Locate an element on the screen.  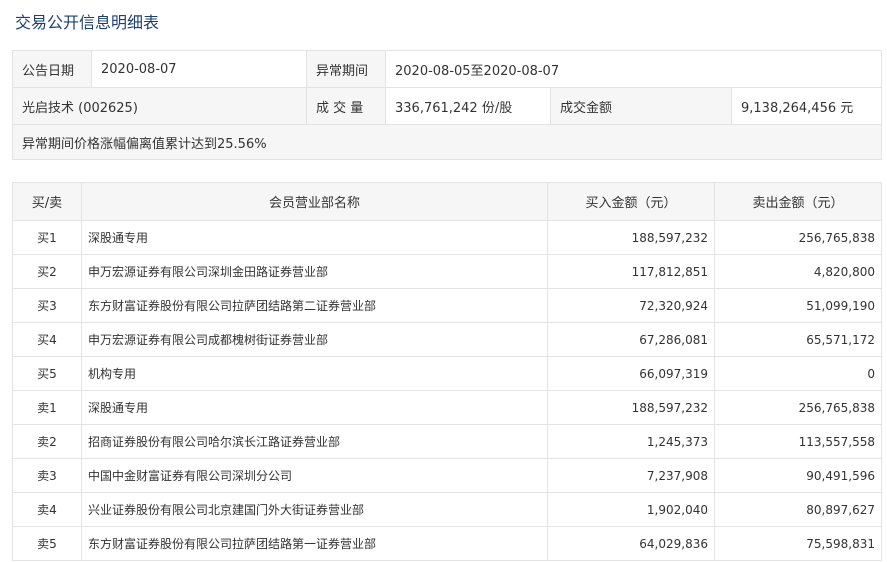
row-broker-name: 招商证券股份有限公司哈尔滨长江路证券营业部 is located at coordinates (314, 441).